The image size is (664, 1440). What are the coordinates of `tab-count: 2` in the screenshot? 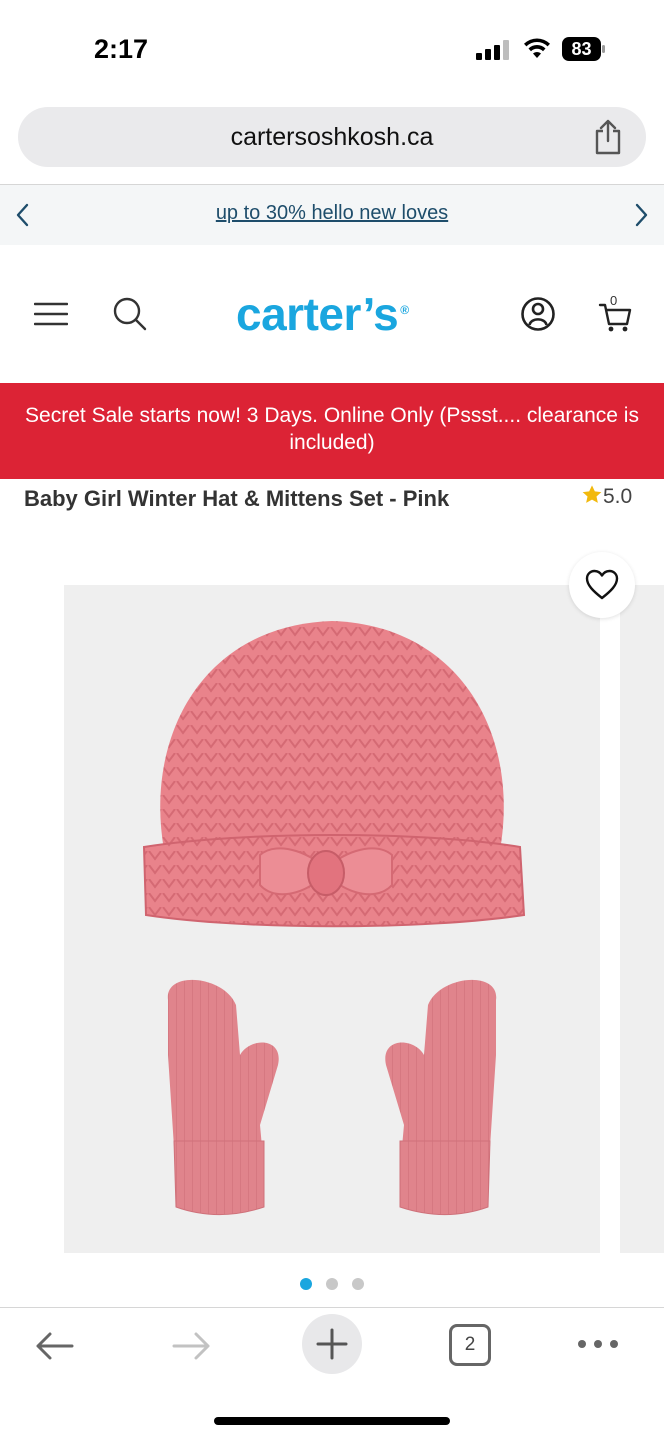 It's located at (470, 1344).